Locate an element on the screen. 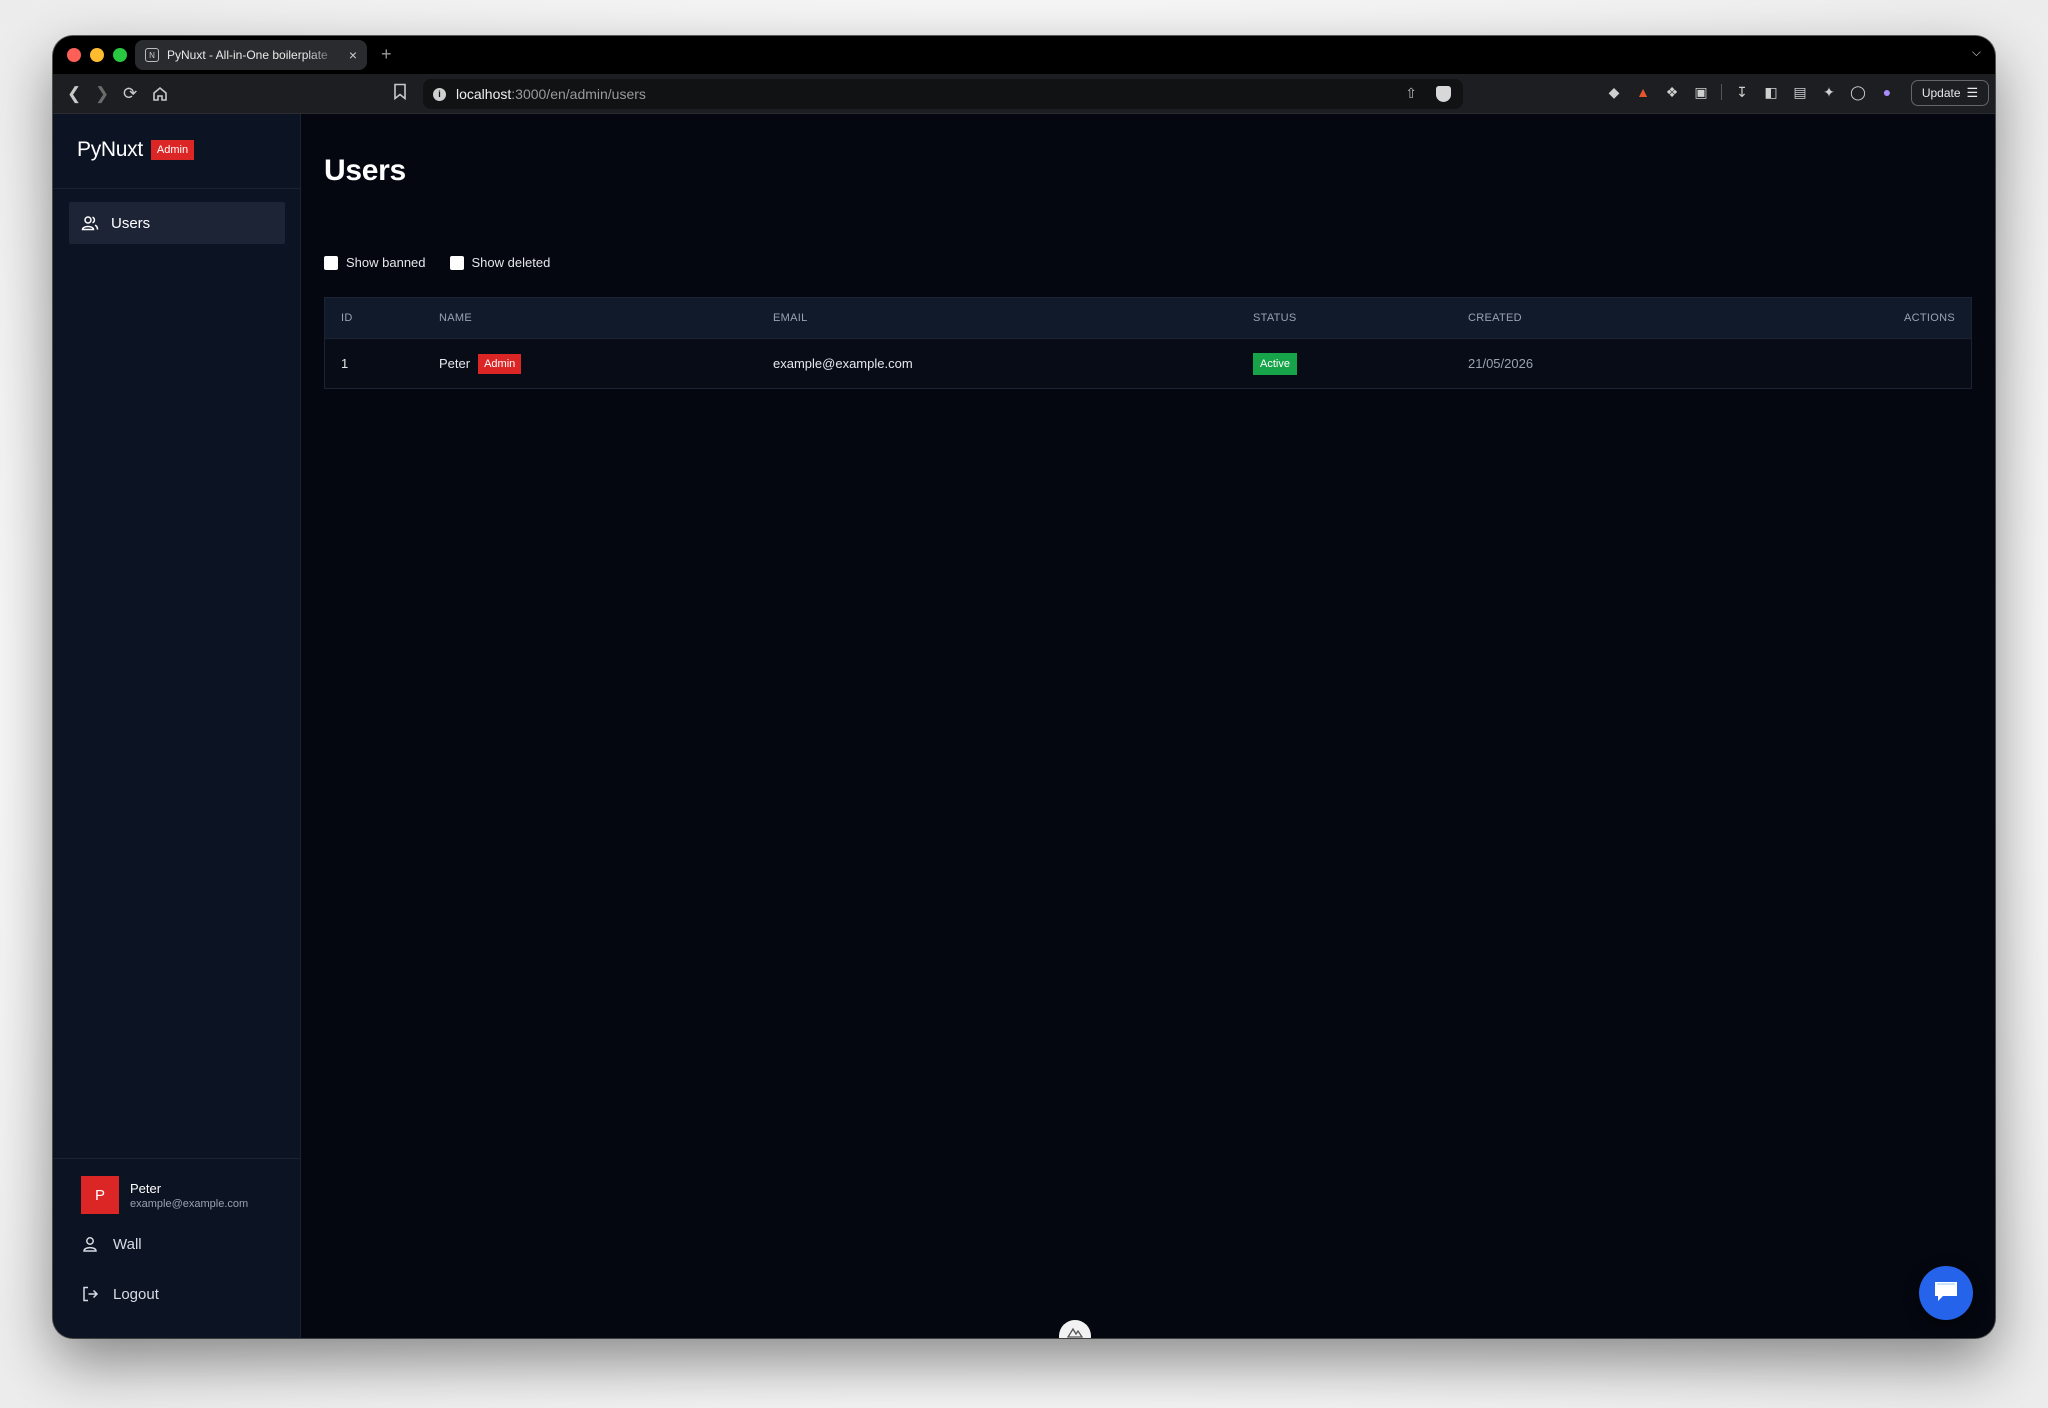 This screenshot has height=1408, width=2048. users-icon is located at coordinates (90, 223).